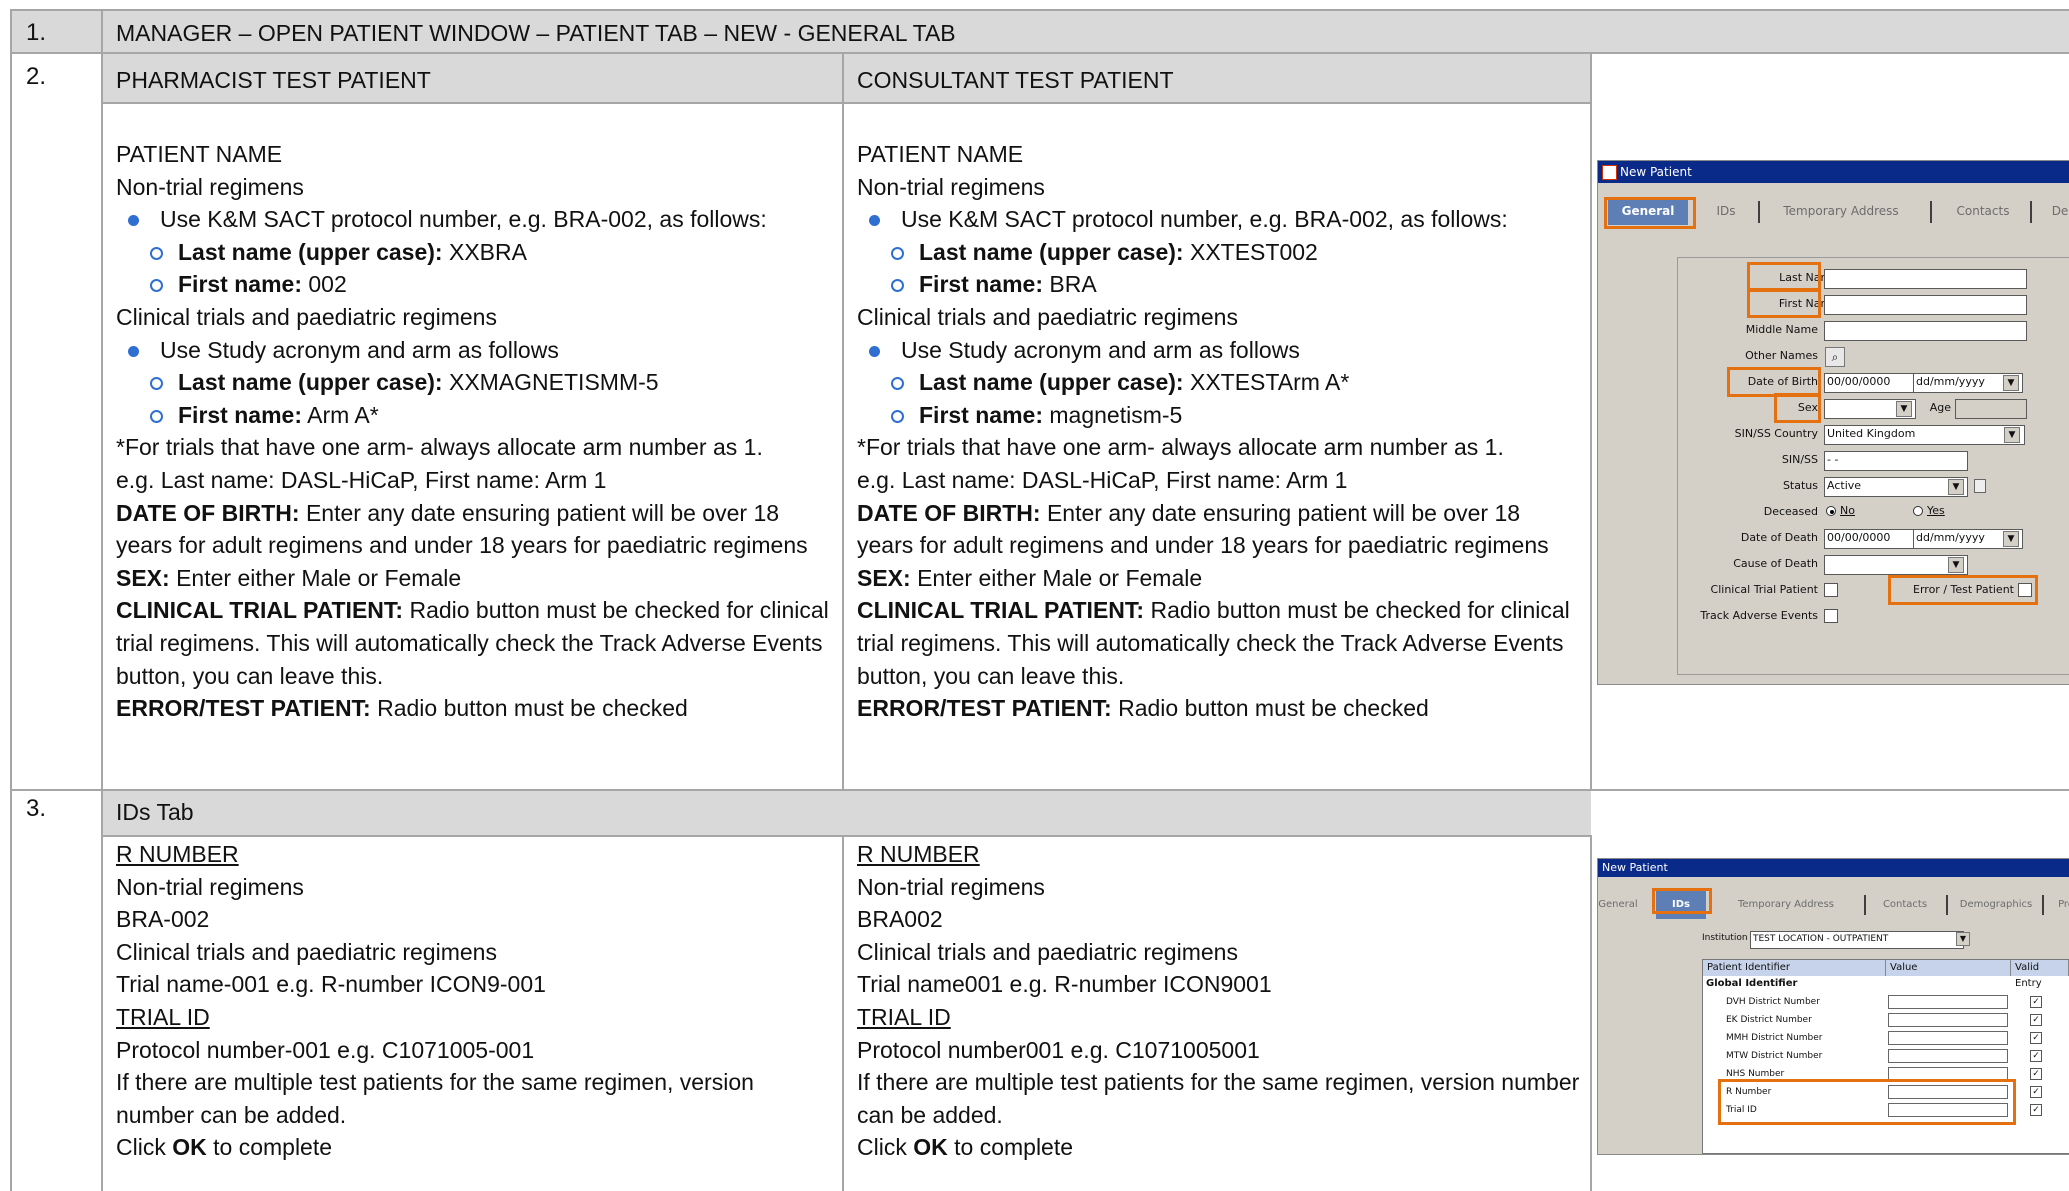 Image resolution: width=2069 pixels, height=1191 pixels. I want to click on tab-demographics: De, so click(2054, 211).